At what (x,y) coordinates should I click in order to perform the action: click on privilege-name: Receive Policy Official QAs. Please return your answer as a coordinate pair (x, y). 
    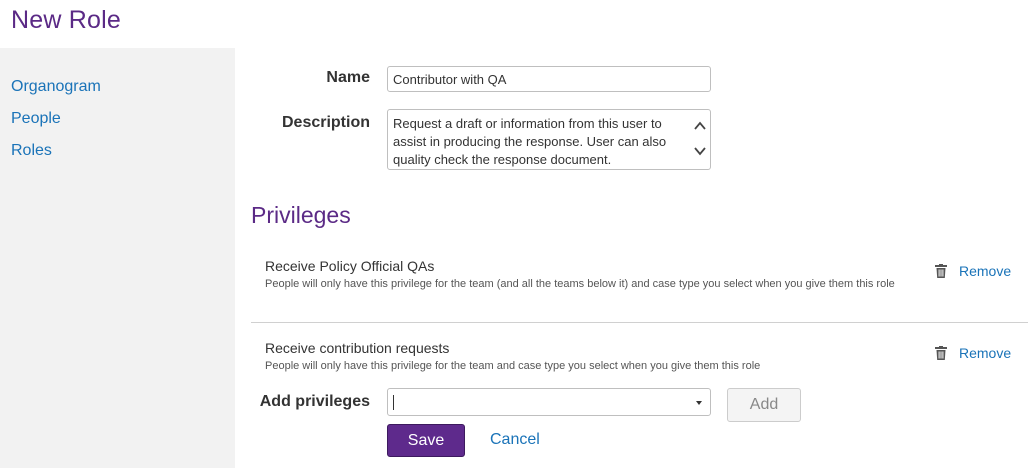
    Looking at the image, I should click on (350, 266).